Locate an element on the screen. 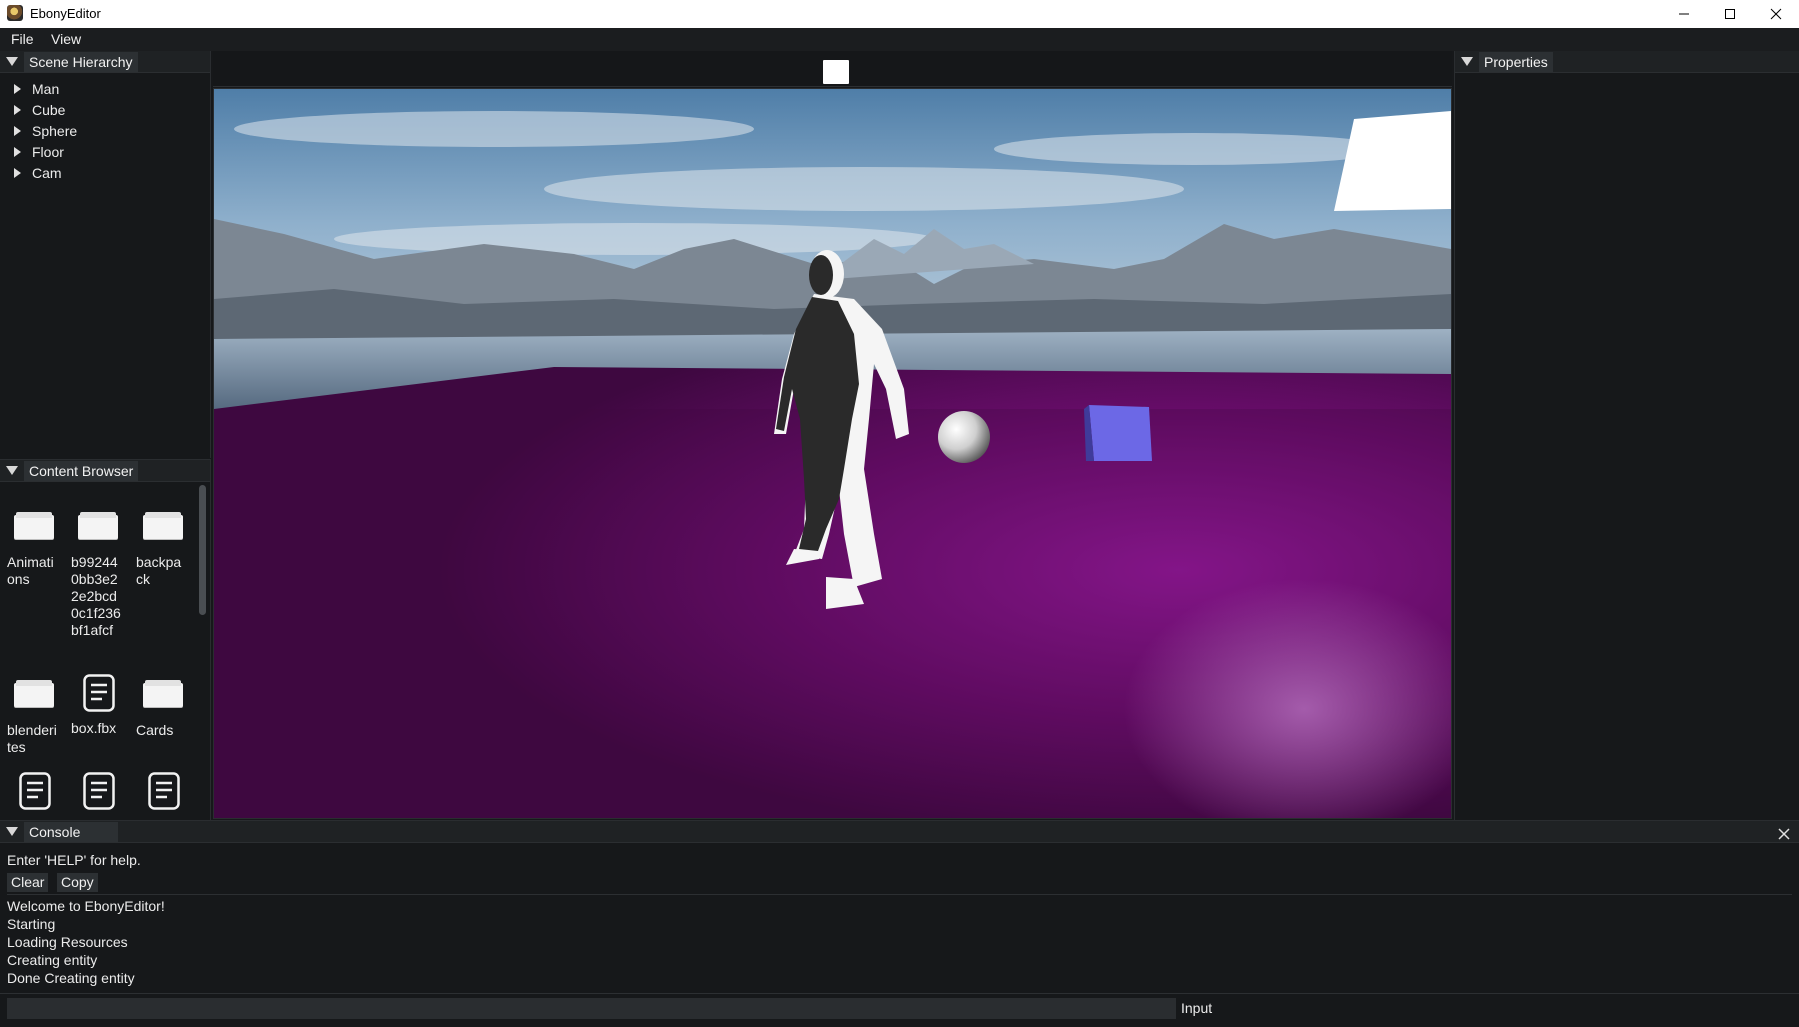  menu-view: View is located at coordinates (66, 39).